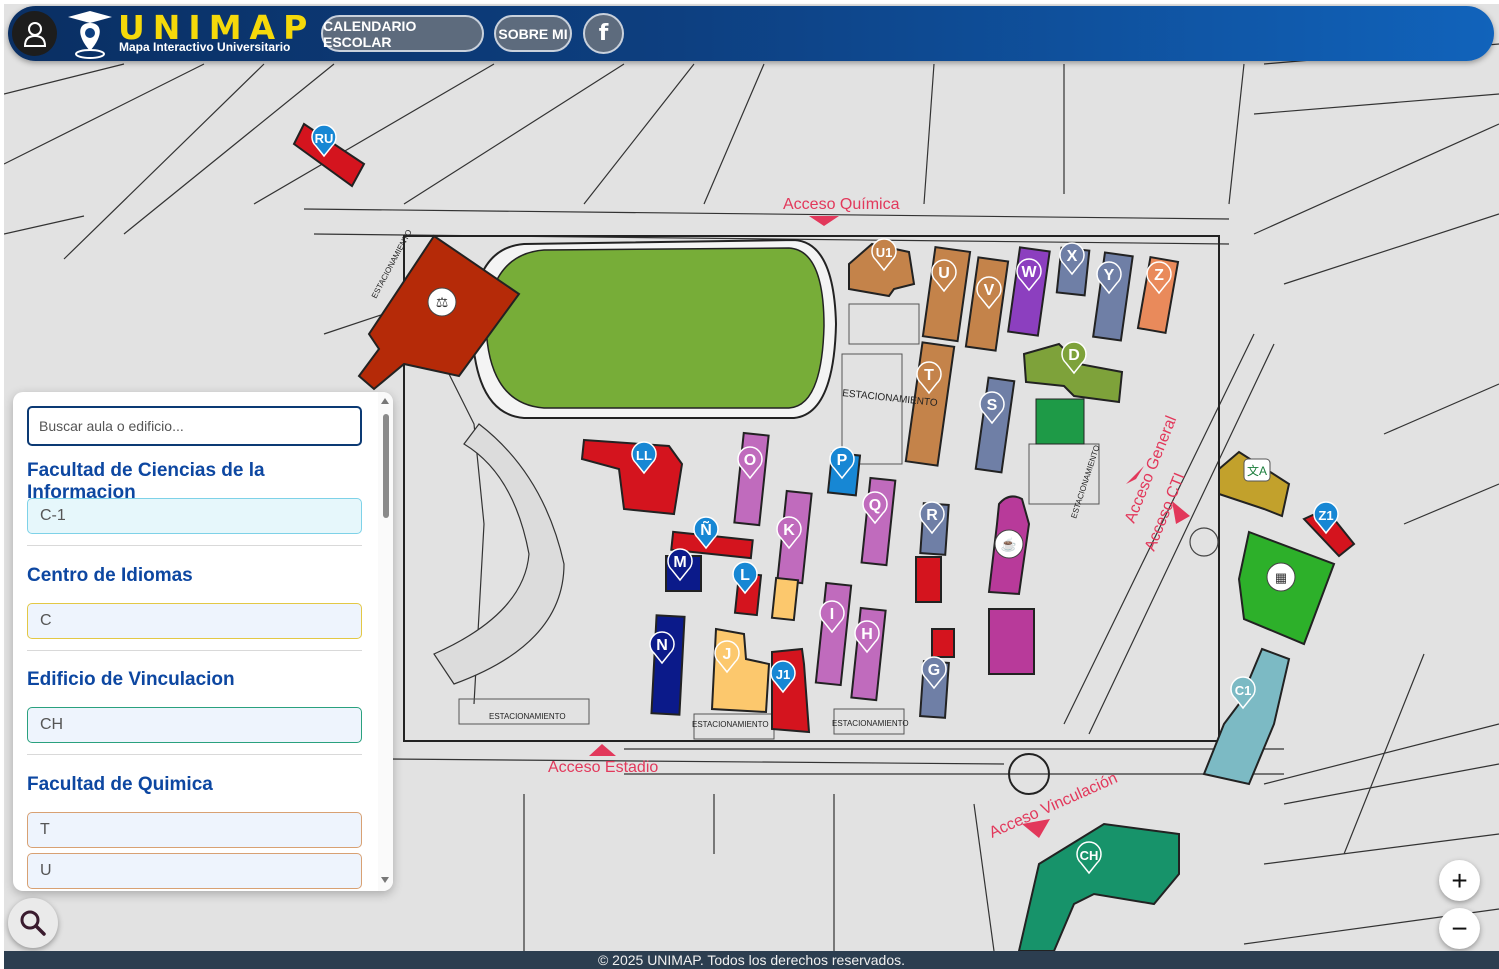 The height and width of the screenshot is (969, 1499). I want to click on scroll-thumb, so click(386, 466).